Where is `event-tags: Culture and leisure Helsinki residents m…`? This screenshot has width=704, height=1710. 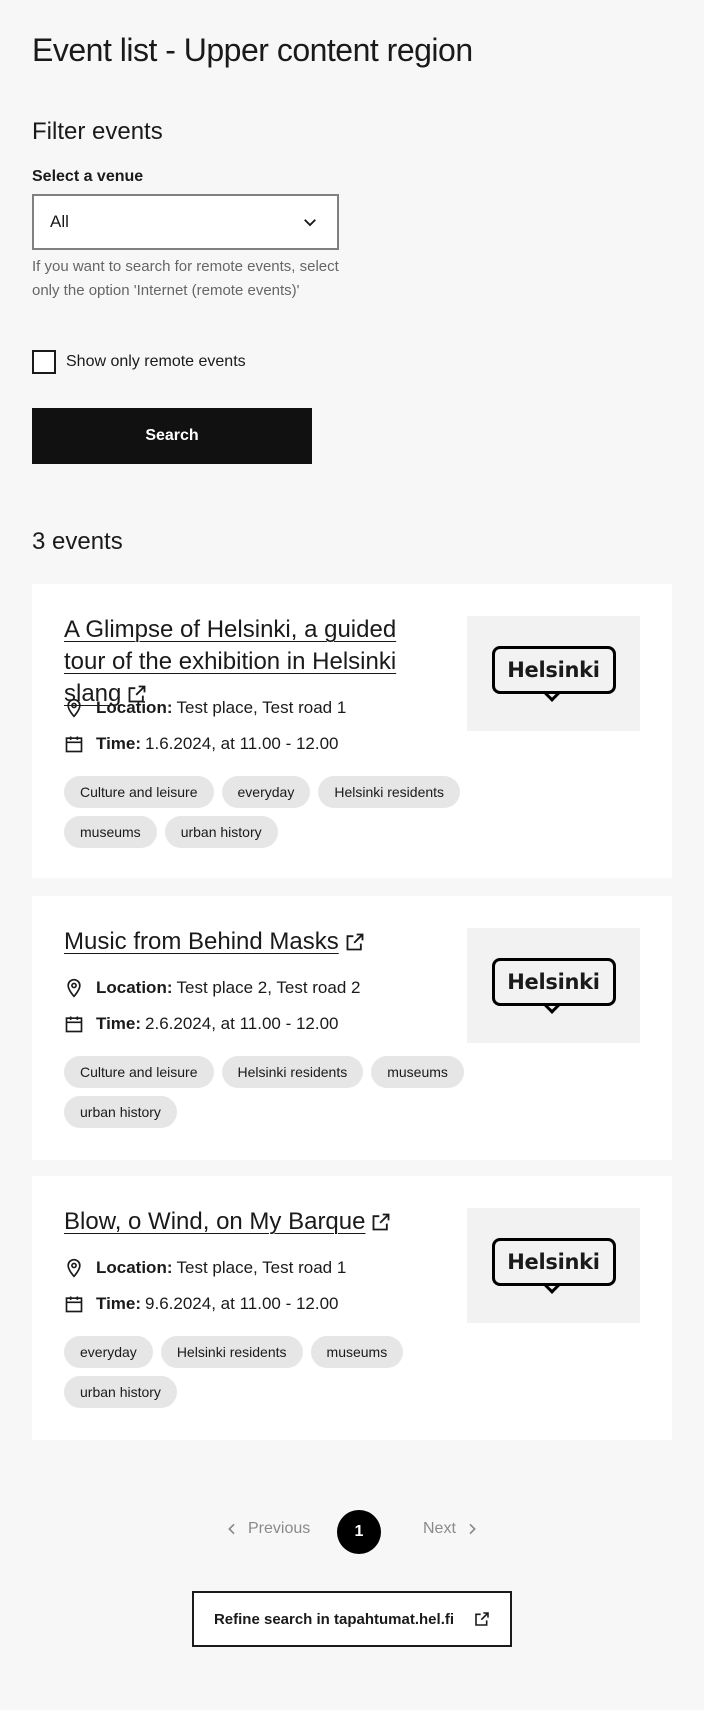 event-tags: Culture and leisure Helsinki residents m… is located at coordinates (264, 1092).